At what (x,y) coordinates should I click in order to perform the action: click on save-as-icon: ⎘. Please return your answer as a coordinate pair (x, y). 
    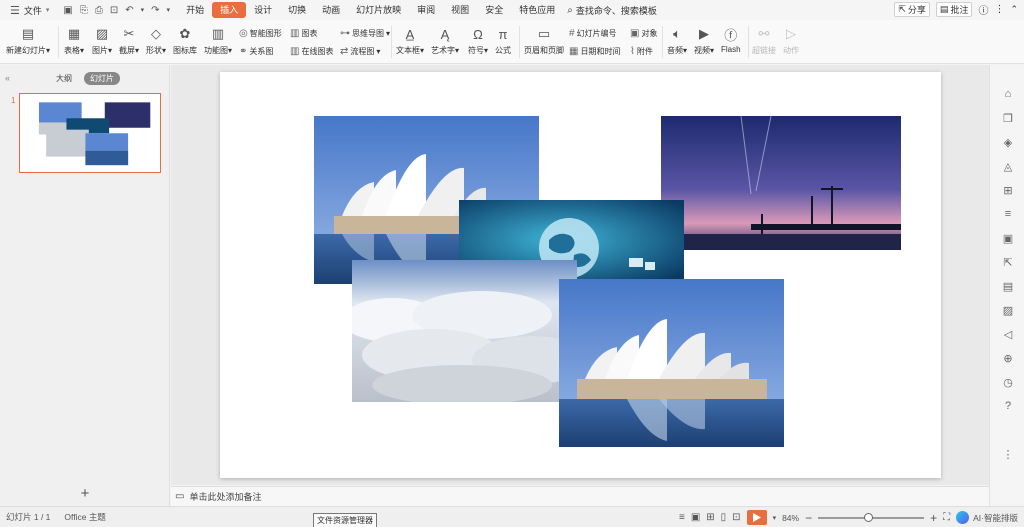
    Looking at the image, I should click on (84, 10).